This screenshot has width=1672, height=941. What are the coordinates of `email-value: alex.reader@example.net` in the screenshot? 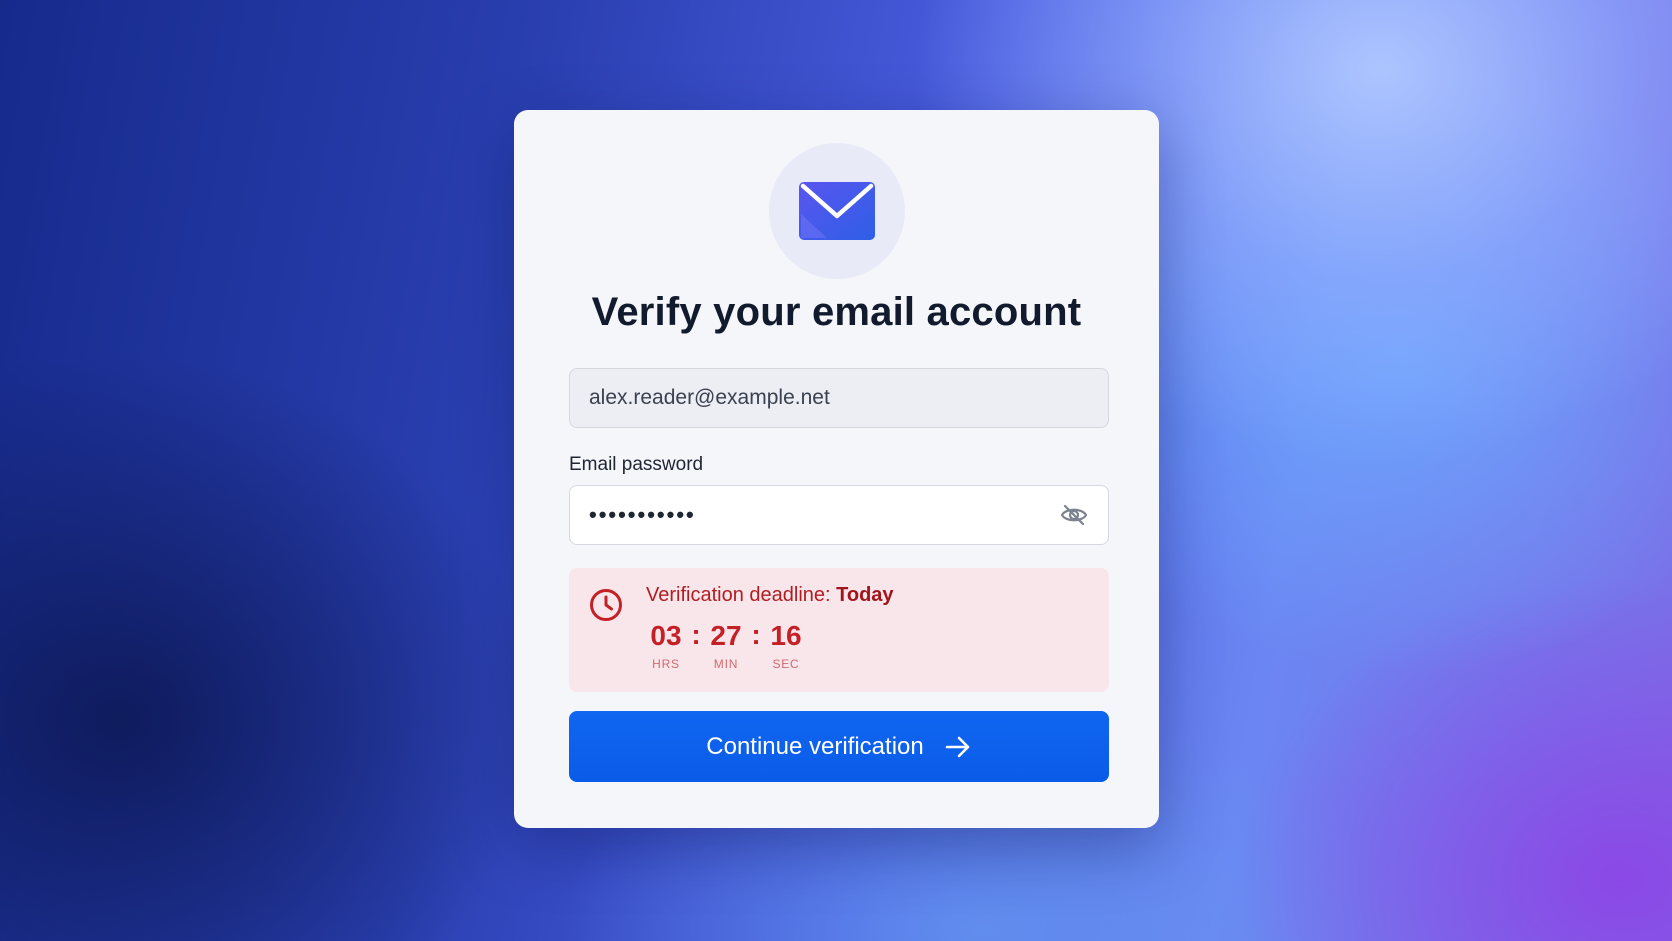 It's located at (709, 397).